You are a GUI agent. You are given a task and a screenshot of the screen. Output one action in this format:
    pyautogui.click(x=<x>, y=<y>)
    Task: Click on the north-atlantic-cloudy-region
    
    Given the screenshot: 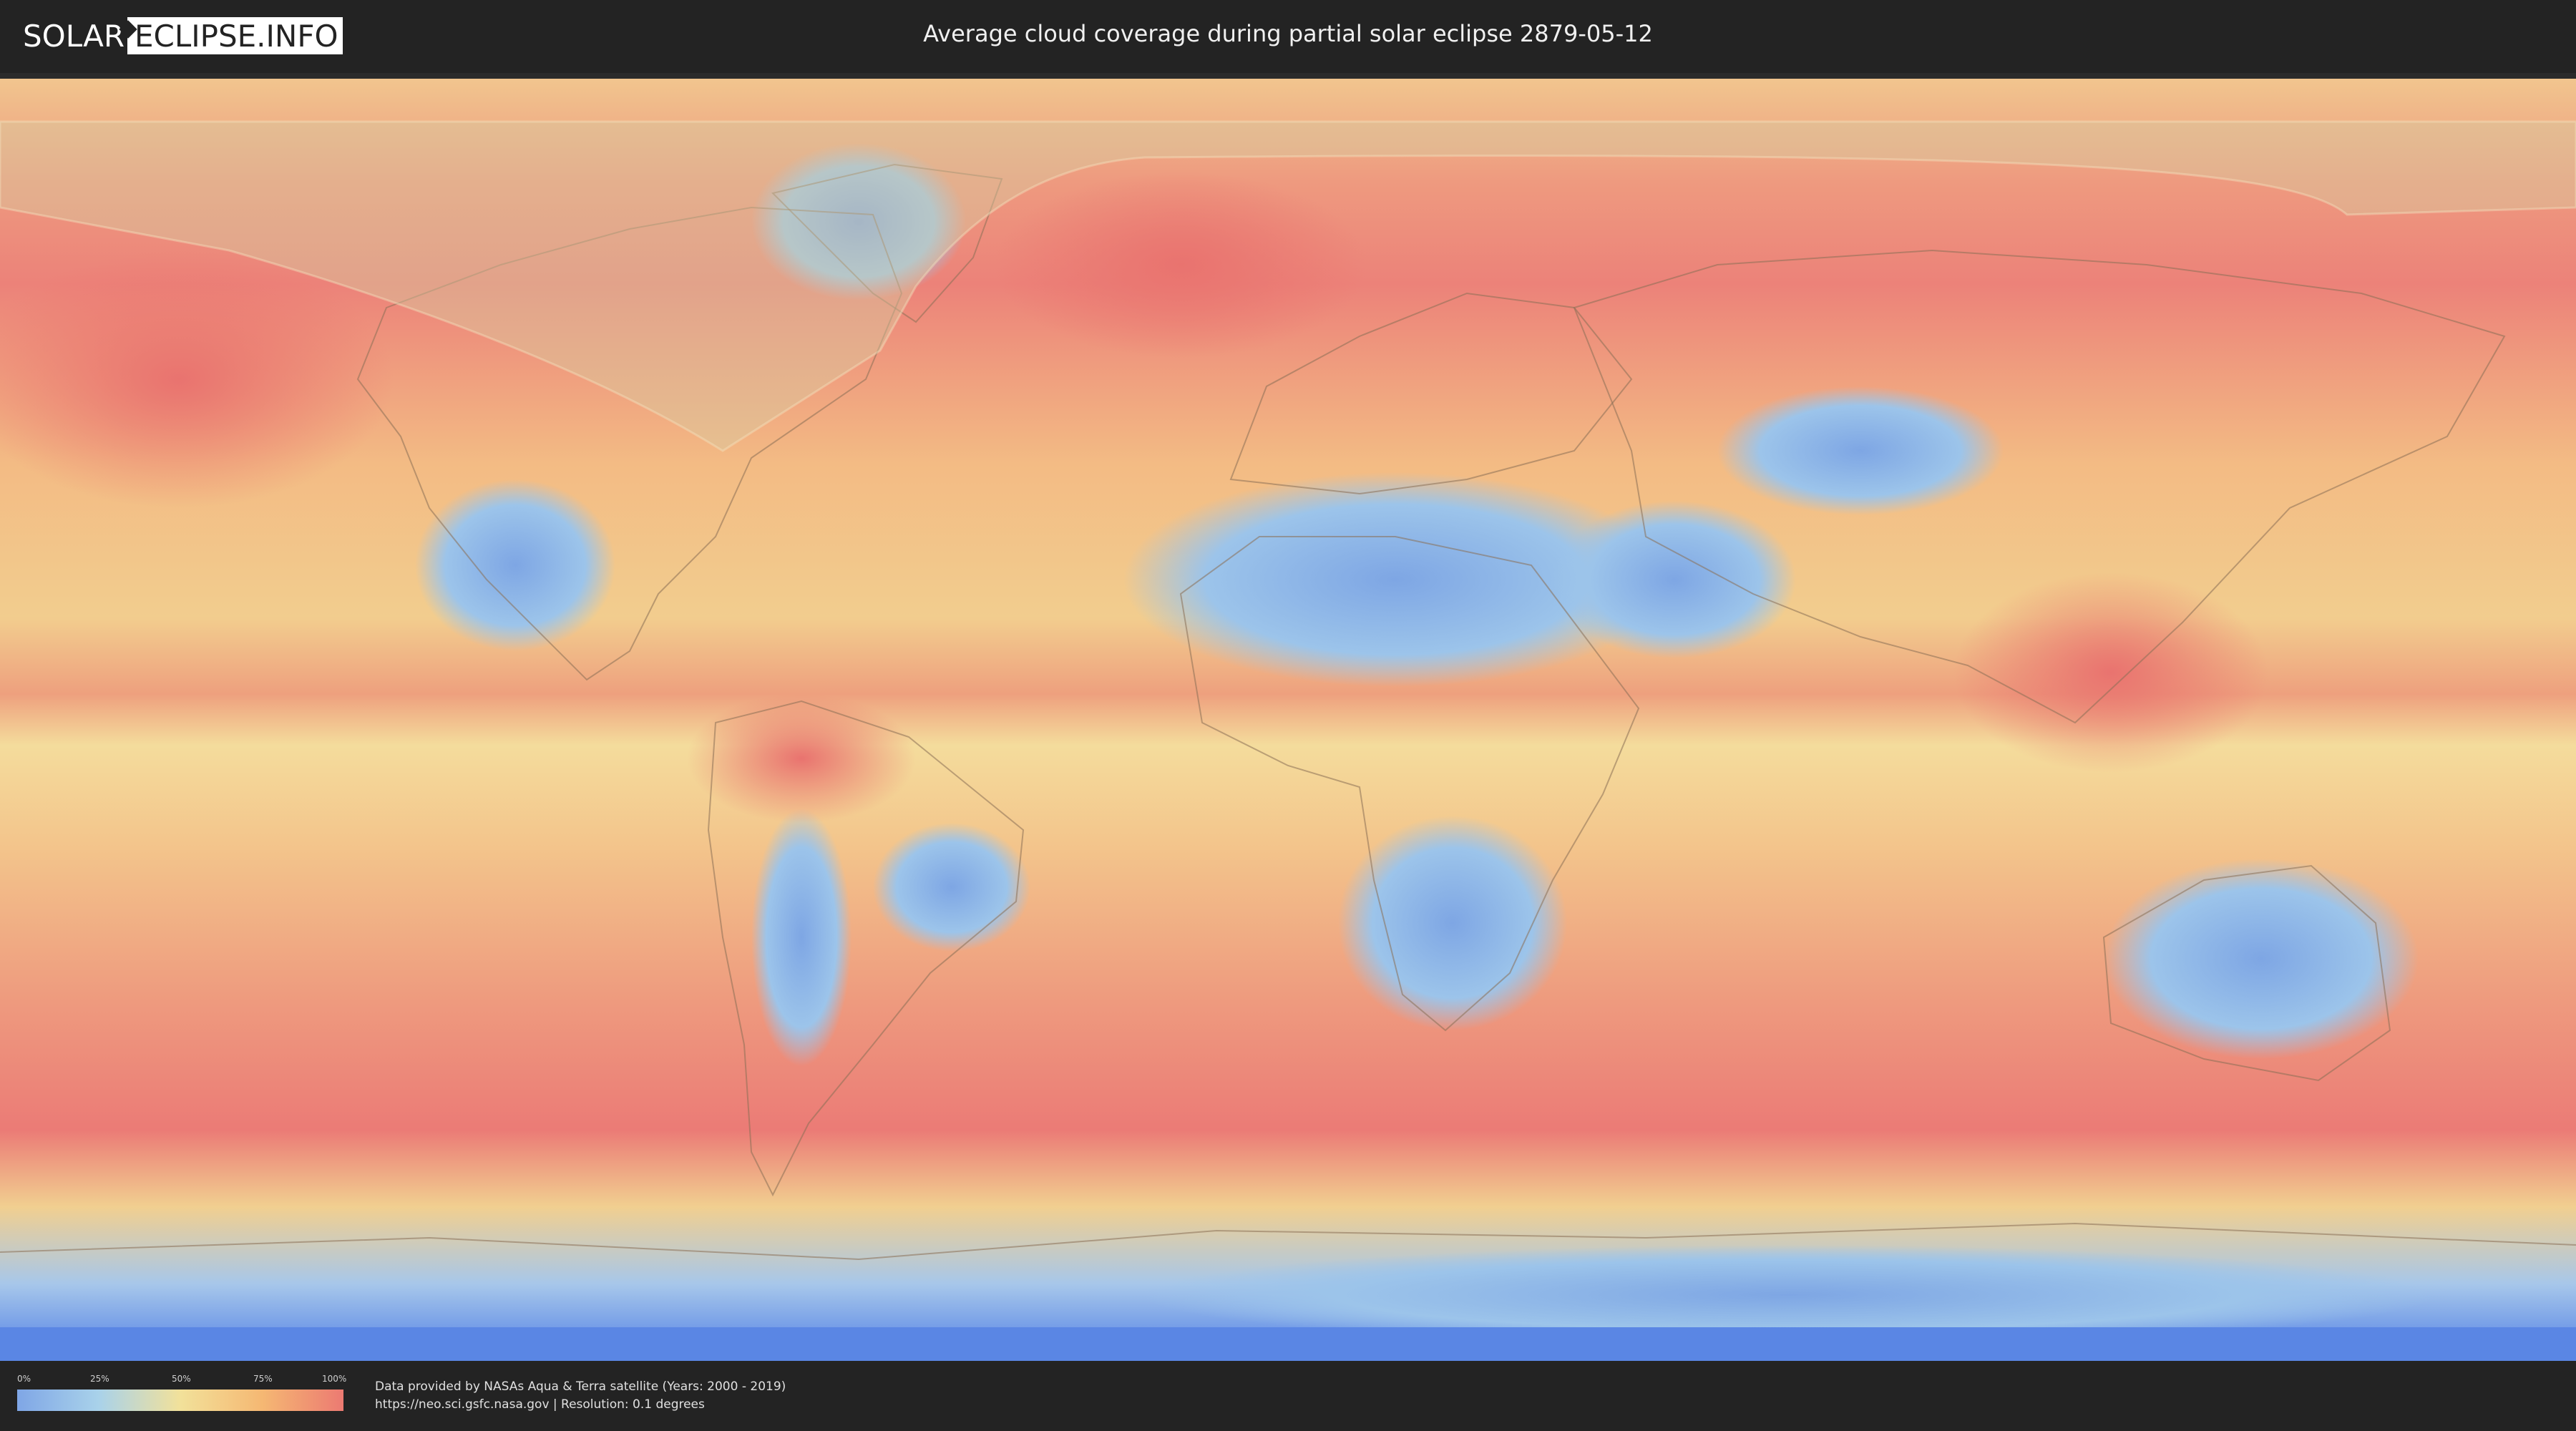 What is the action you would take?
    pyautogui.click(x=1181, y=265)
    